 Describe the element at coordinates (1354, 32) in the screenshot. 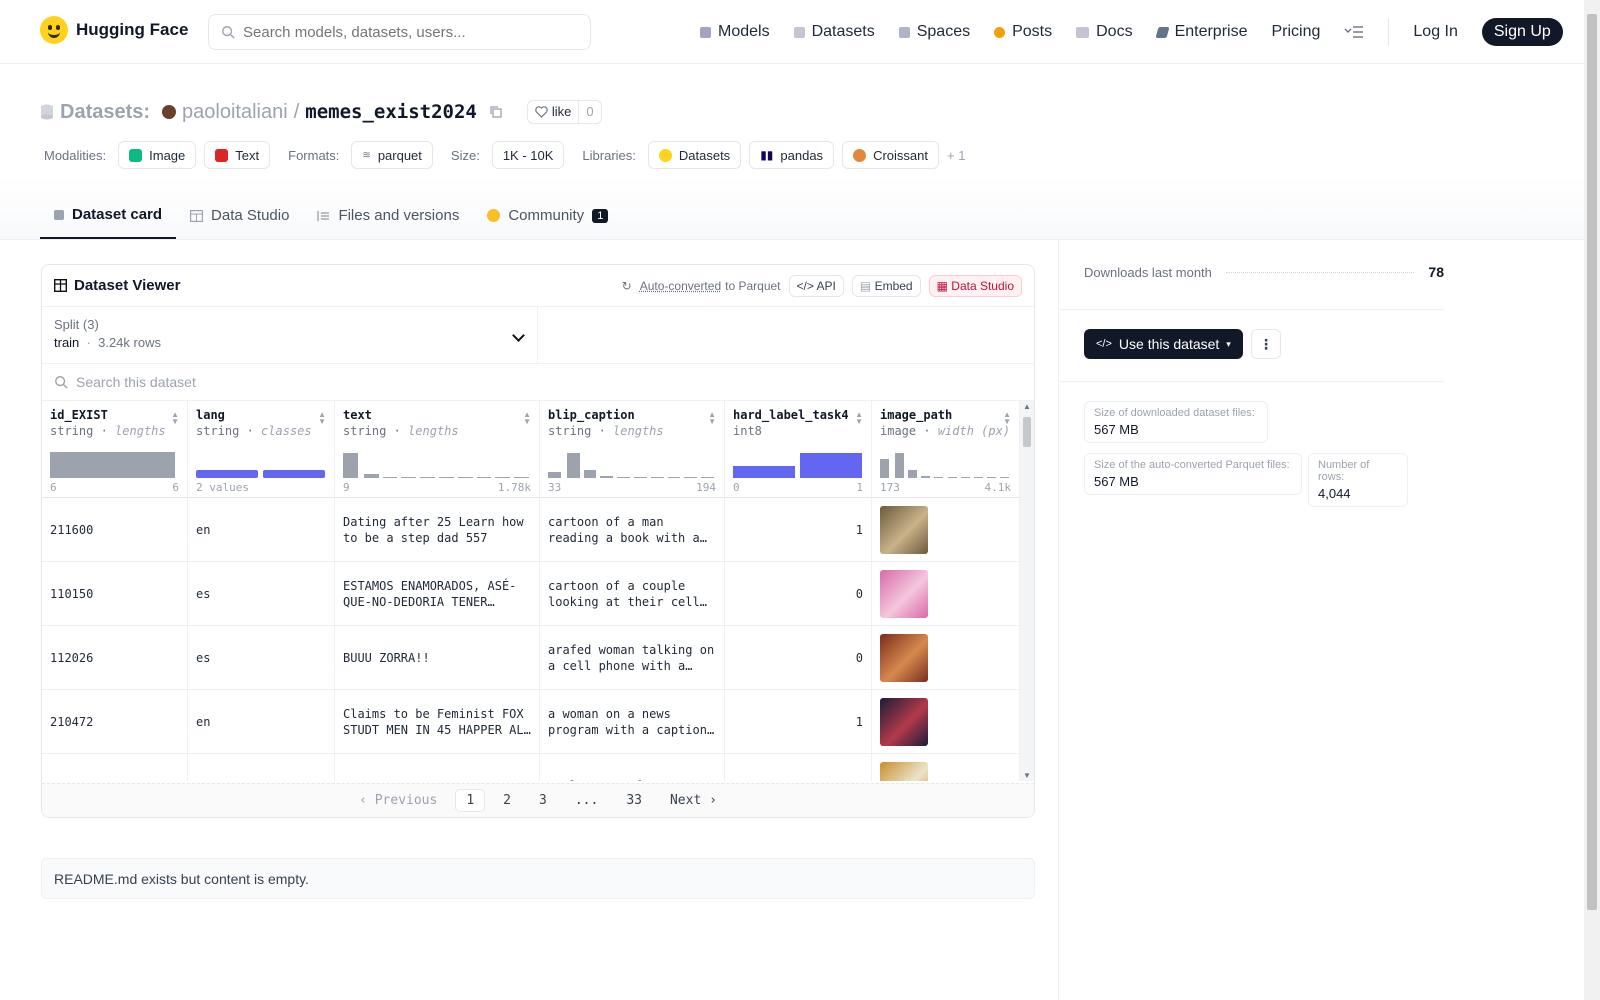

I see `nav-more-menu` at that location.